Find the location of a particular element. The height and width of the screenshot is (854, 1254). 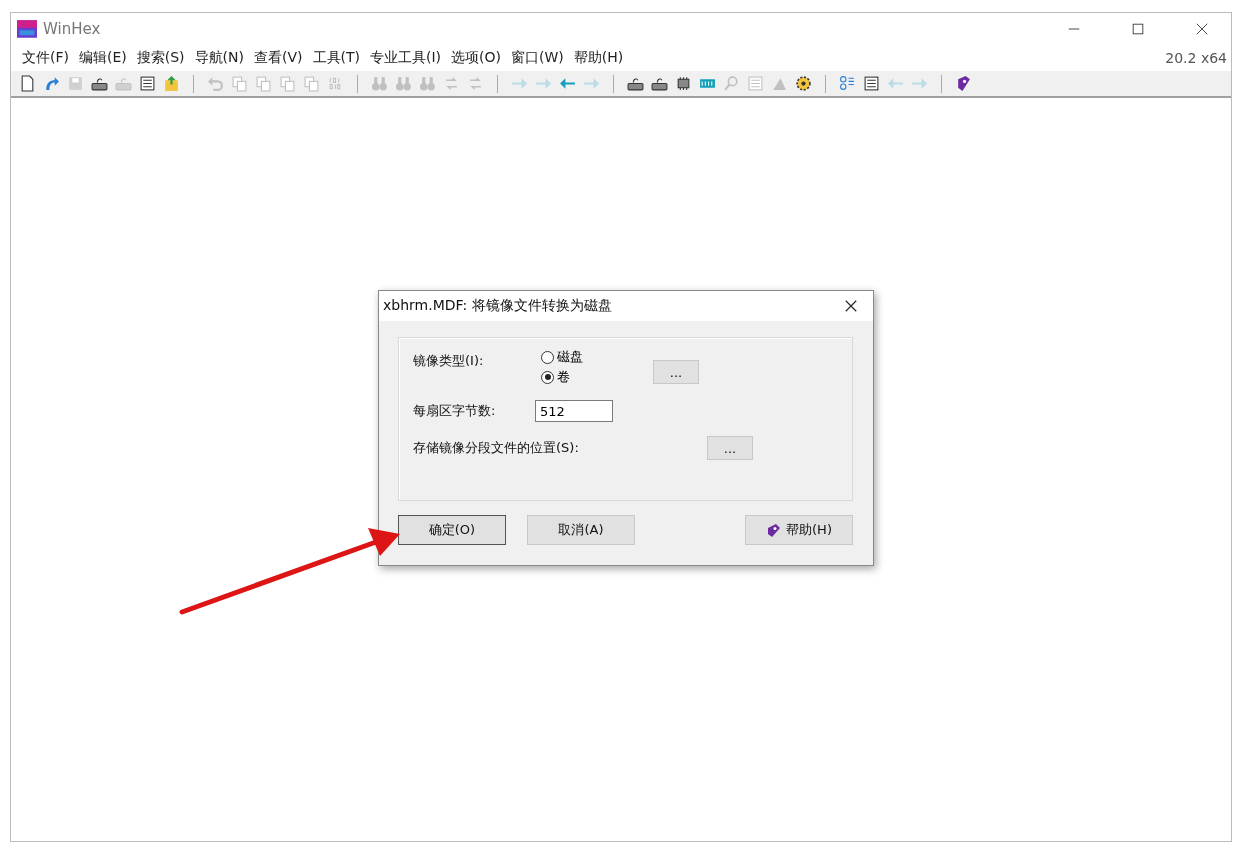

page-icon is located at coordinates (27, 83).